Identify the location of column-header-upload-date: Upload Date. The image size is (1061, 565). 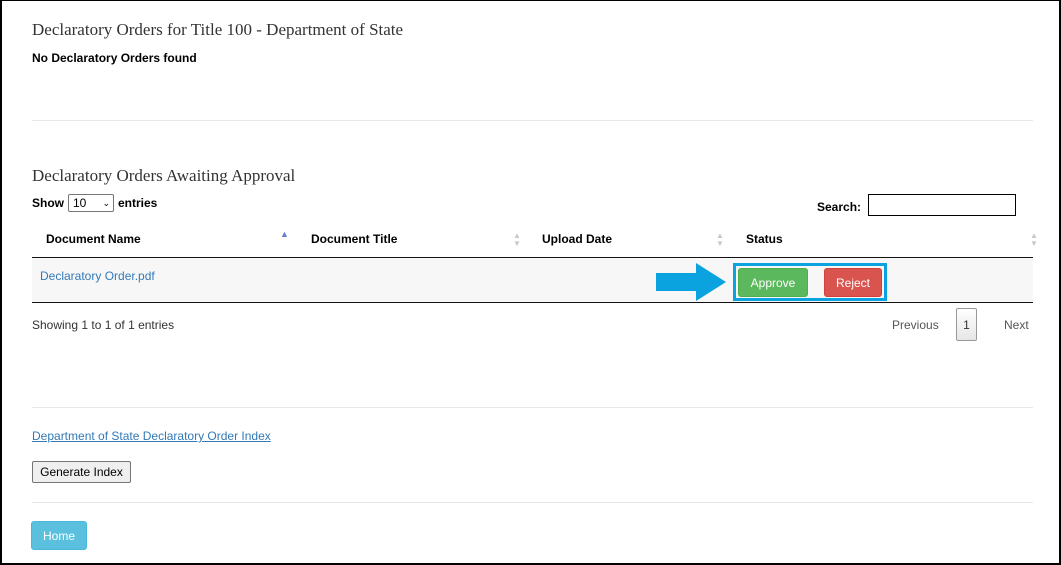
(577, 239).